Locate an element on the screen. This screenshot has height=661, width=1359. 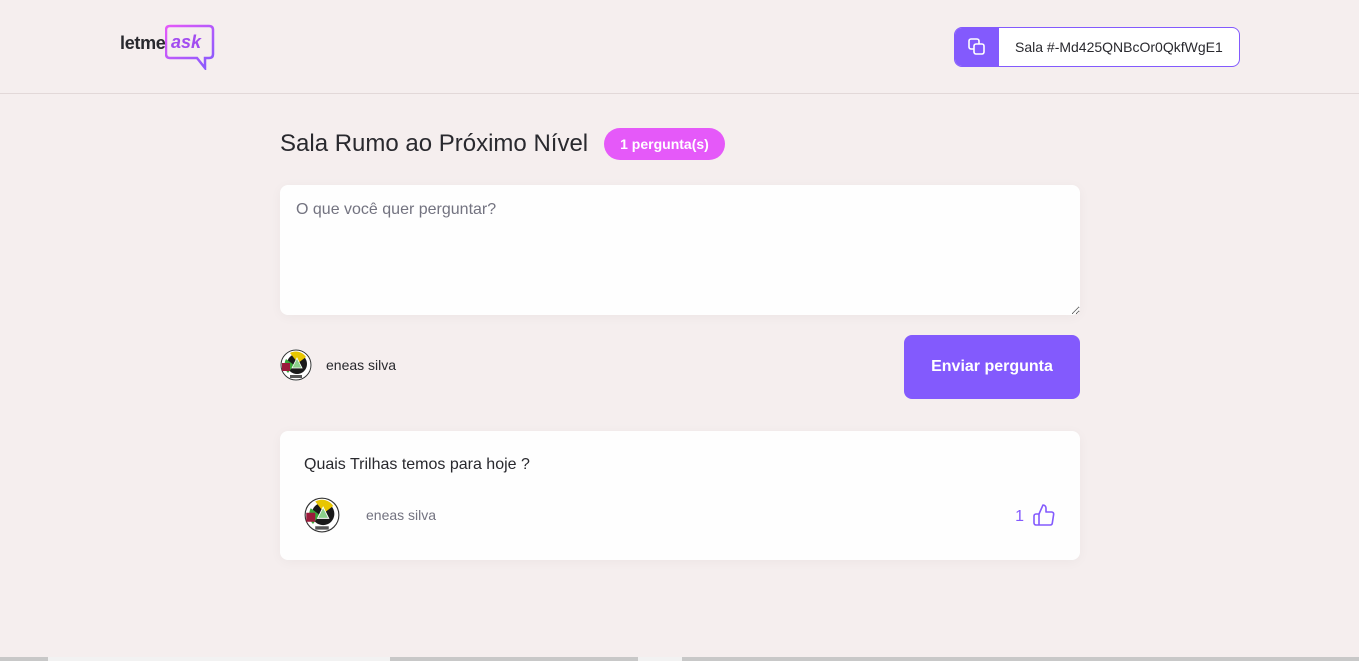
question-author: eneas silva is located at coordinates (370, 515).